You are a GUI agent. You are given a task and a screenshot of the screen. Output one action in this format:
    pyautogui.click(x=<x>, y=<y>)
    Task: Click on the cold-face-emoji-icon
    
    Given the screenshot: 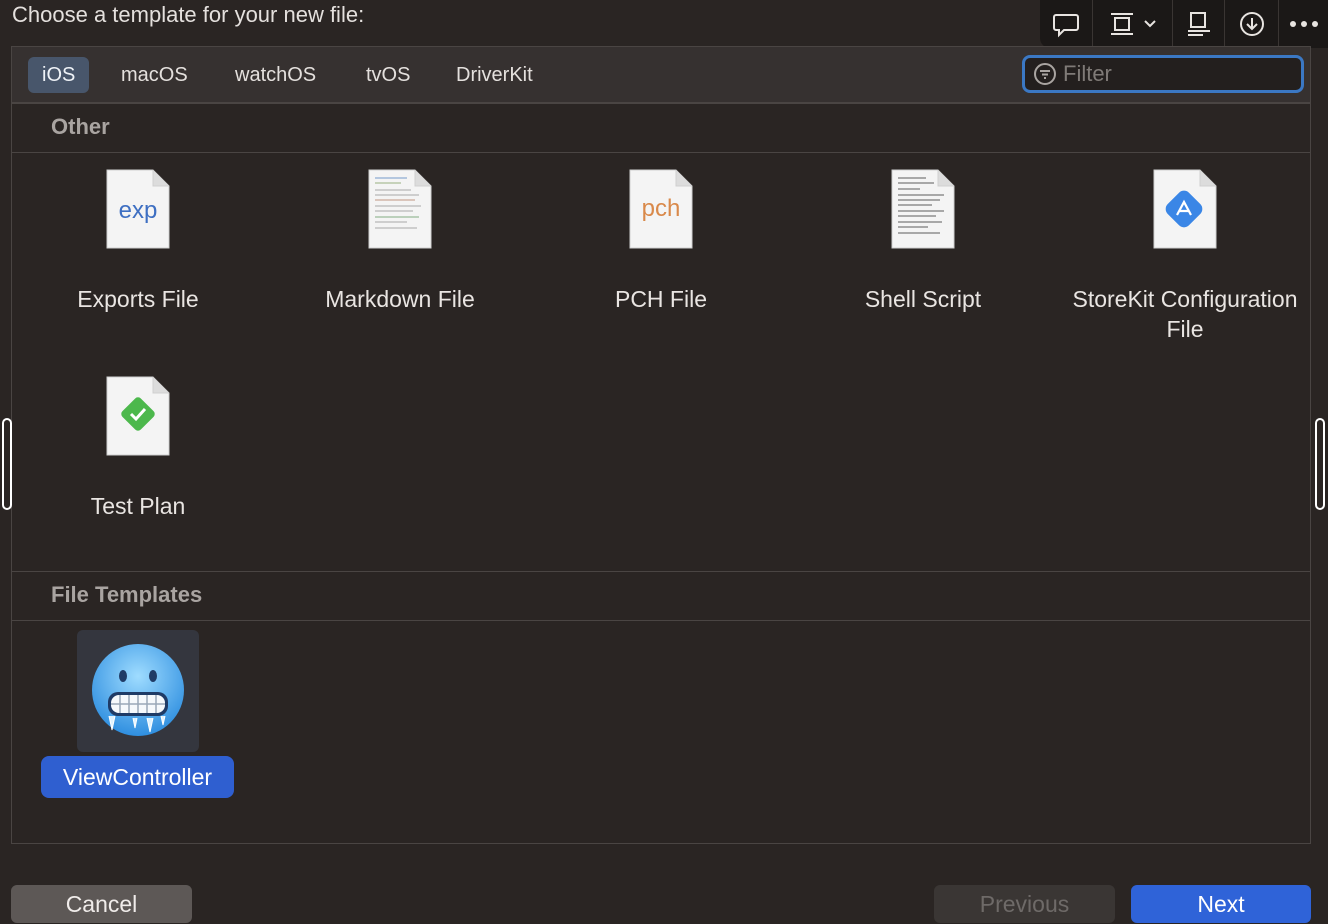 What is the action you would take?
    pyautogui.click(x=138, y=690)
    